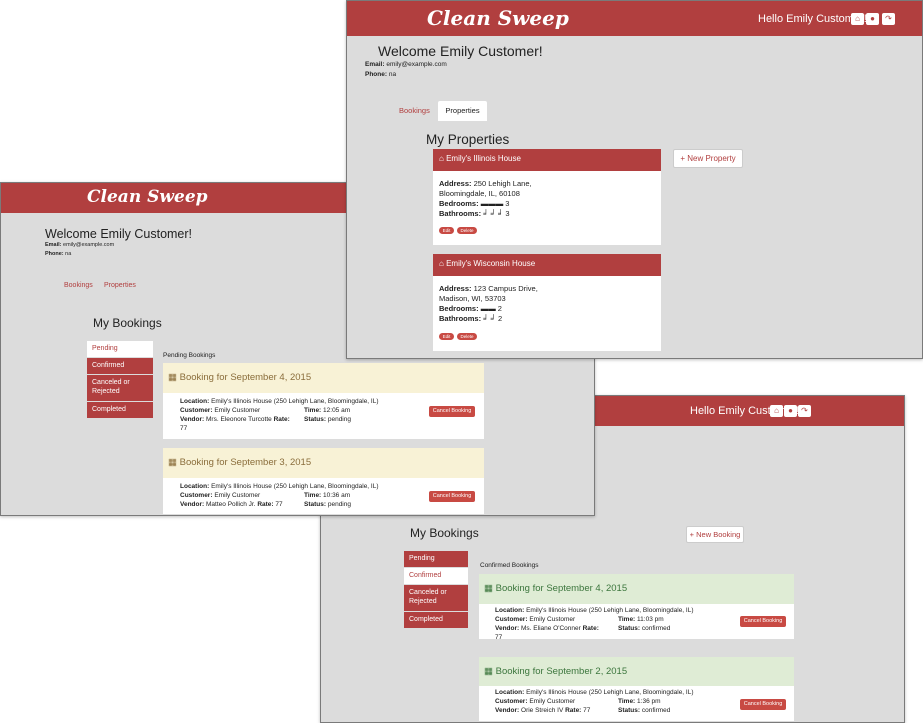 The height and width of the screenshot is (723, 923). What do you see at coordinates (474, 203) in the screenshot?
I see `property-bedrooms: Bedrooms: ▬▬▬ 3` at bounding box center [474, 203].